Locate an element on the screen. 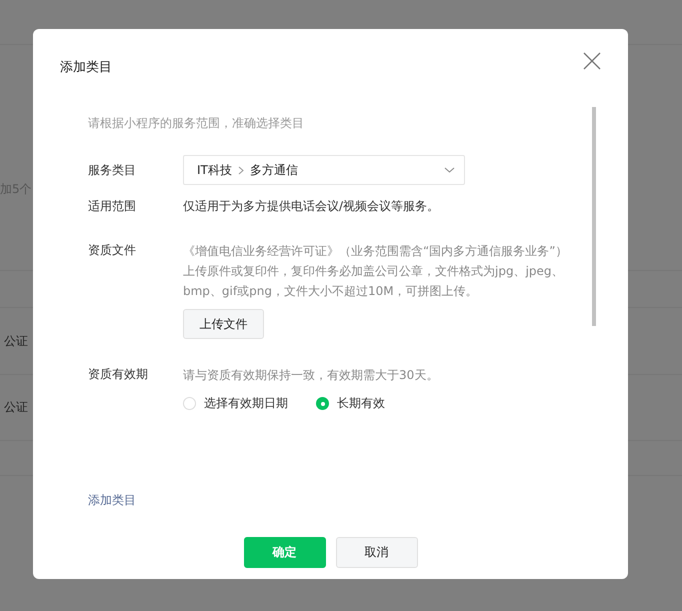  field-label: 服务类目 is located at coordinates (112, 170).